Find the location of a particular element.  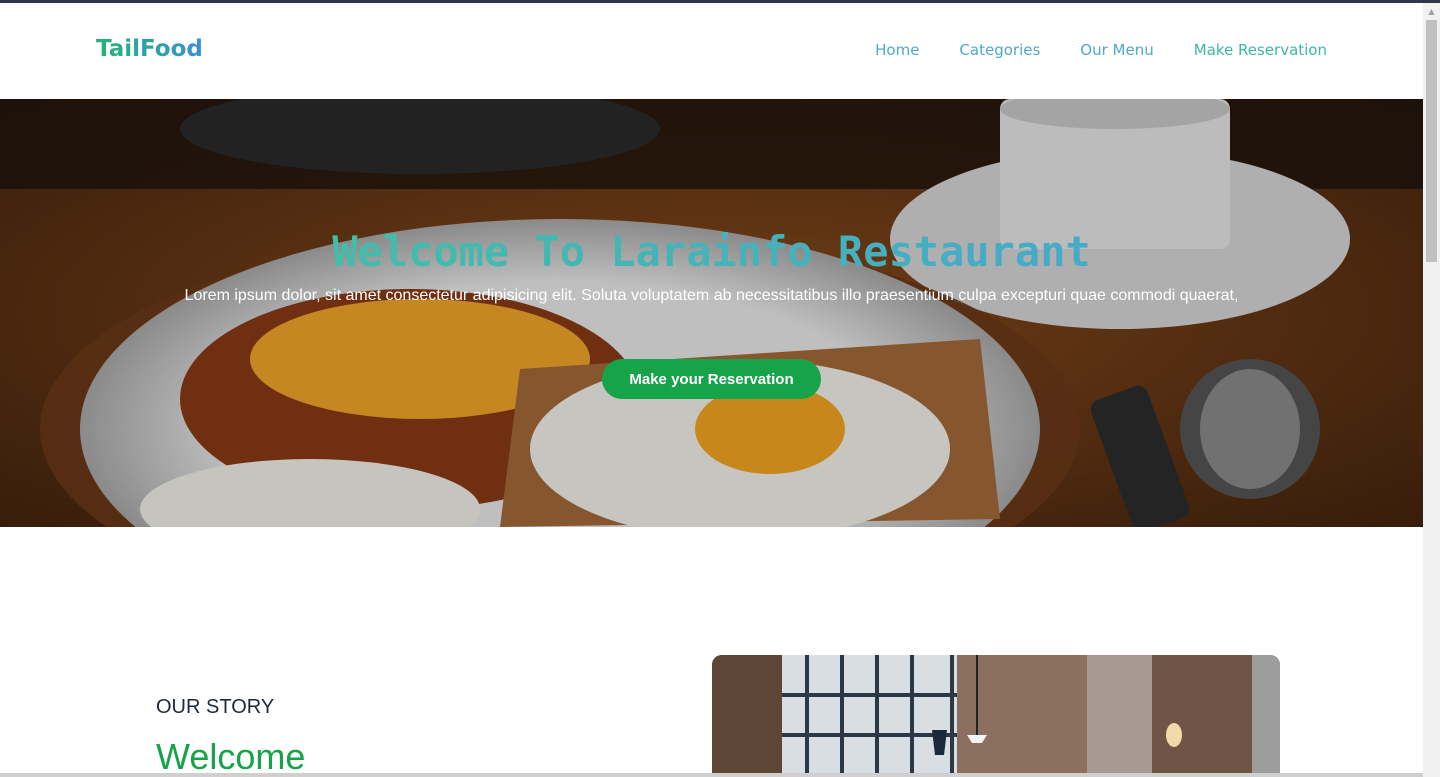

scrollbar-thumb is located at coordinates (1431, 141).